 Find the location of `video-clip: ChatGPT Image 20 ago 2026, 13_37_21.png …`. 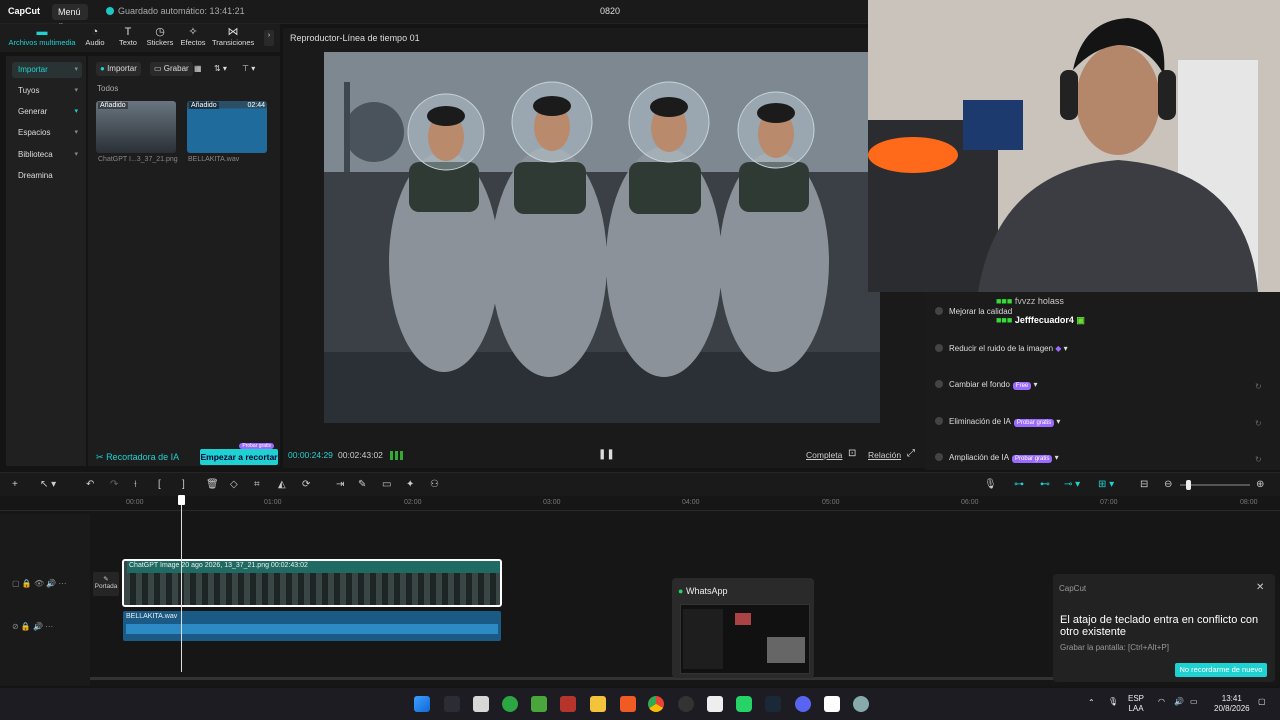

video-clip: ChatGPT Image 20 ago 2026, 13_37_21.png … is located at coordinates (312, 583).